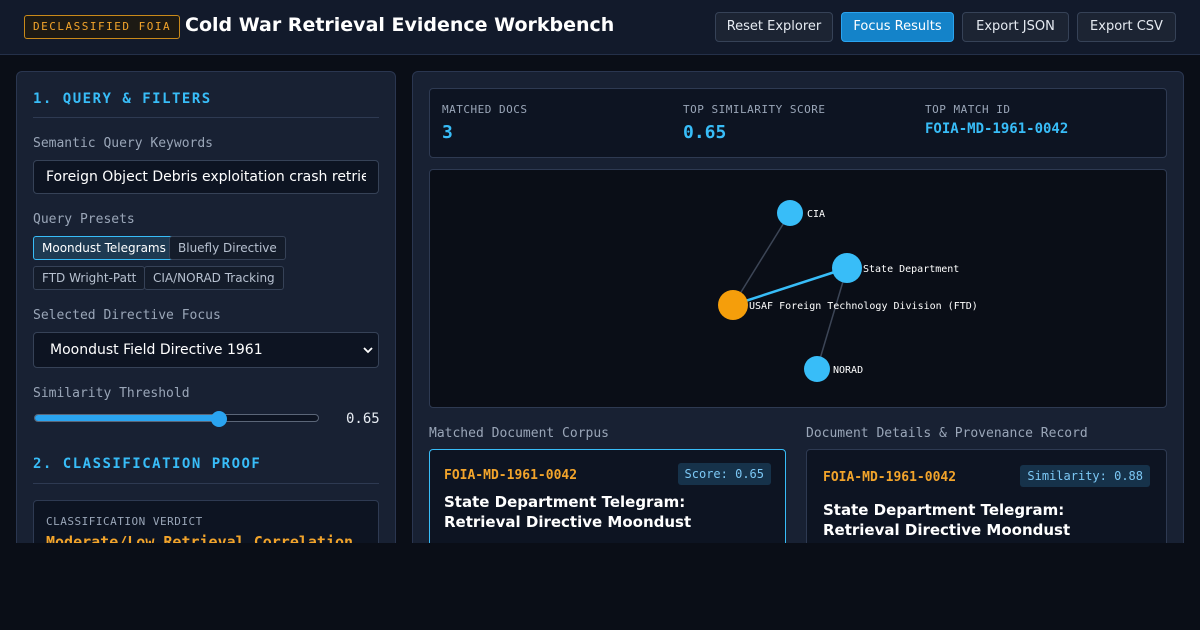 The image size is (1200, 630). What do you see at coordinates (997, 129) in the screenshot?
I see `top-match-id: FOIA-MD-1961-0042` at bounding box center [997, 129].